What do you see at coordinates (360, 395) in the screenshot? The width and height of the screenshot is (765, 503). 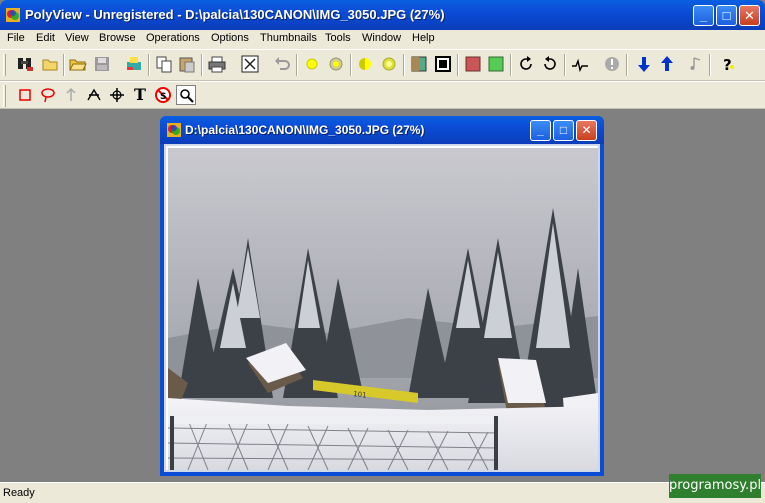 I see `banner-number: 101` at bounding box center [360, 395].